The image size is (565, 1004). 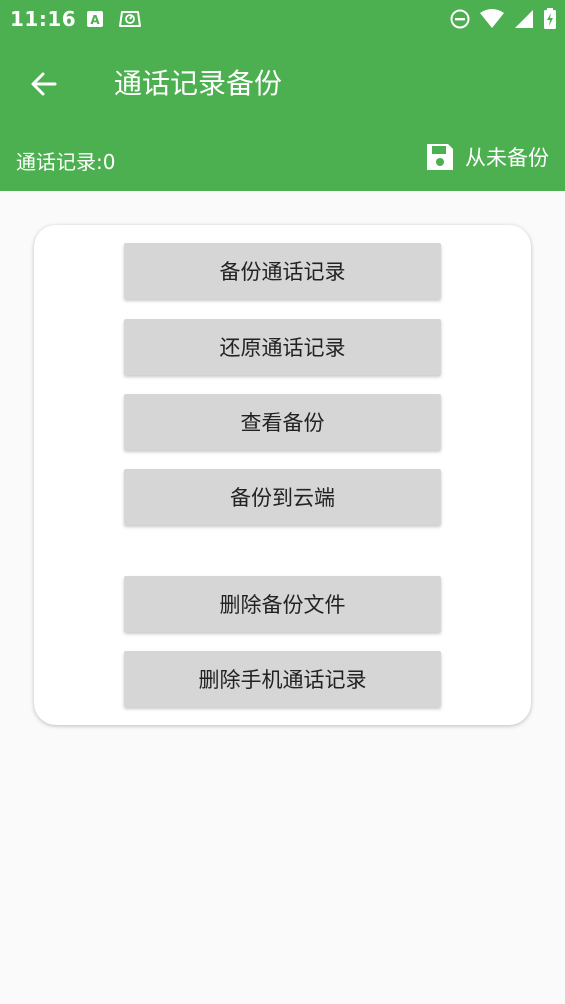 What do you see at coordinates (282, 497) in the screenshot?
I see `backup-to-cloud-button: 备份到云端` at bounding box center [282, 497].